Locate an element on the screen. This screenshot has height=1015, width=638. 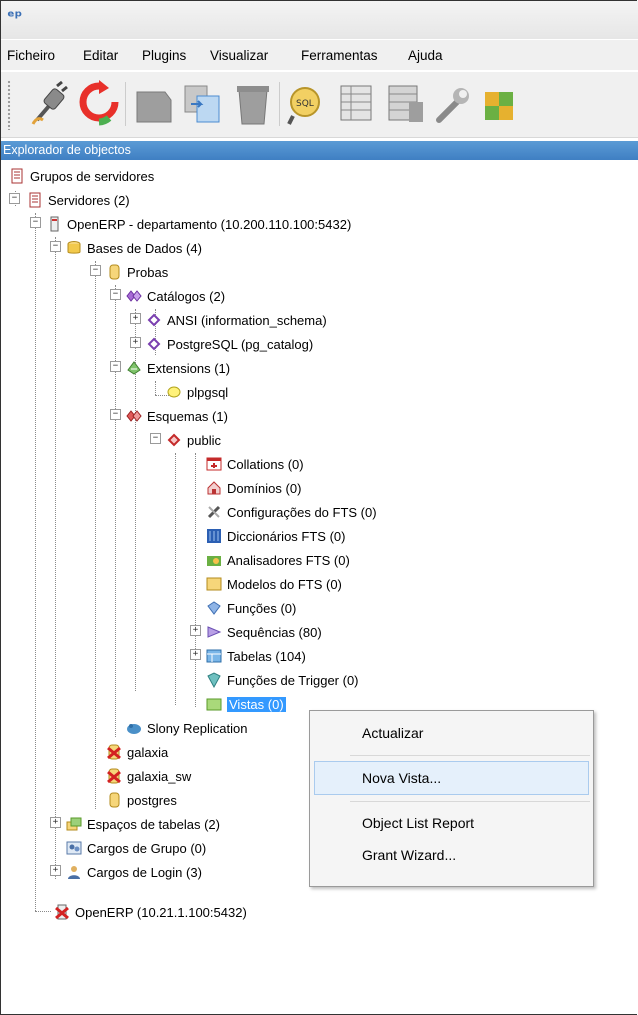
tree-node-label: Grupos de servidores is located at coordinates (92, 176).